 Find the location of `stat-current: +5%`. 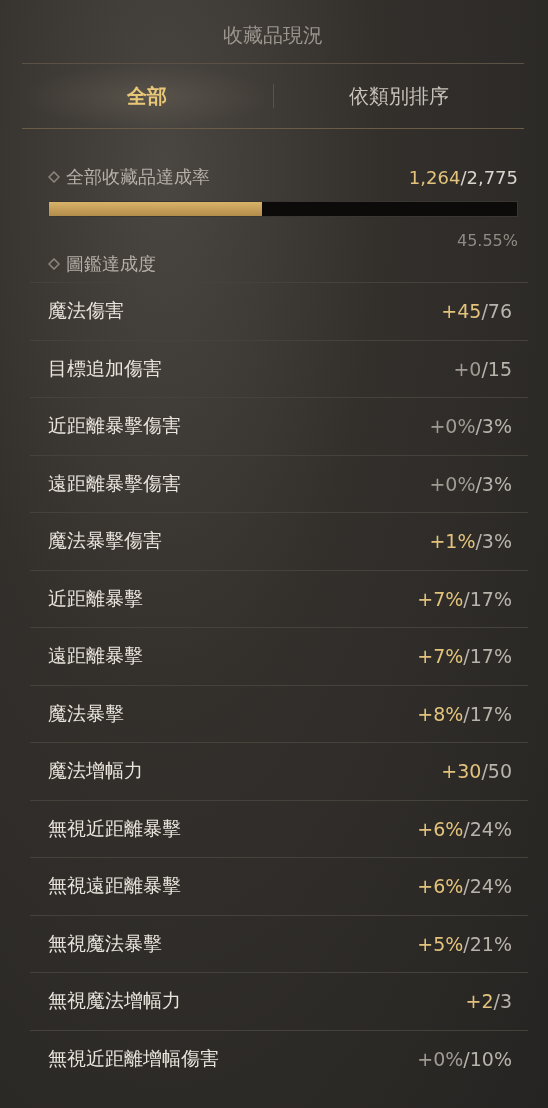

stat-current: +5% is located at coordinates (440, 943).